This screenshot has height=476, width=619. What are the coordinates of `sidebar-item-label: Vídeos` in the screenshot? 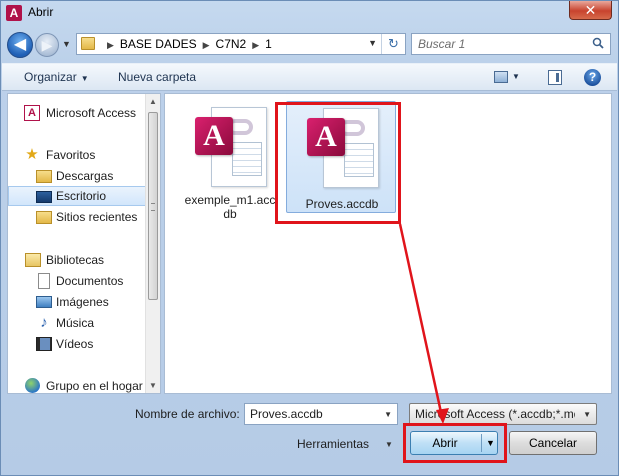 It's located at (75, 344).